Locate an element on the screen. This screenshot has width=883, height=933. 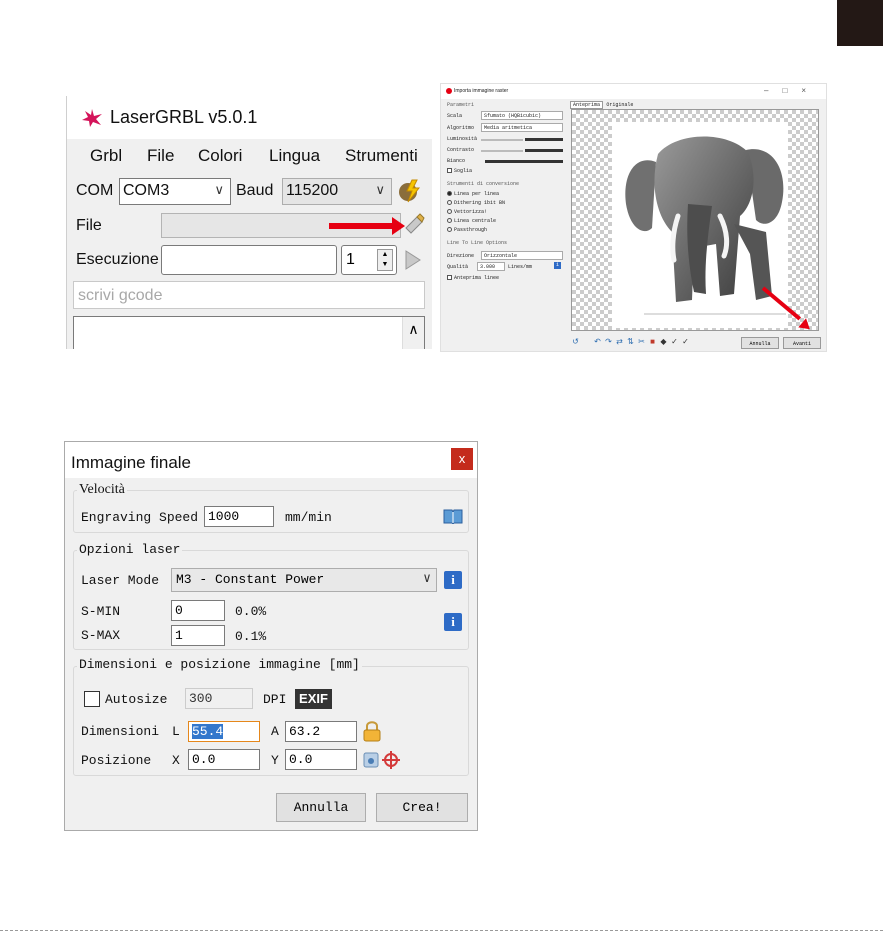
open-file-icon is located at coordinates (414, 224).